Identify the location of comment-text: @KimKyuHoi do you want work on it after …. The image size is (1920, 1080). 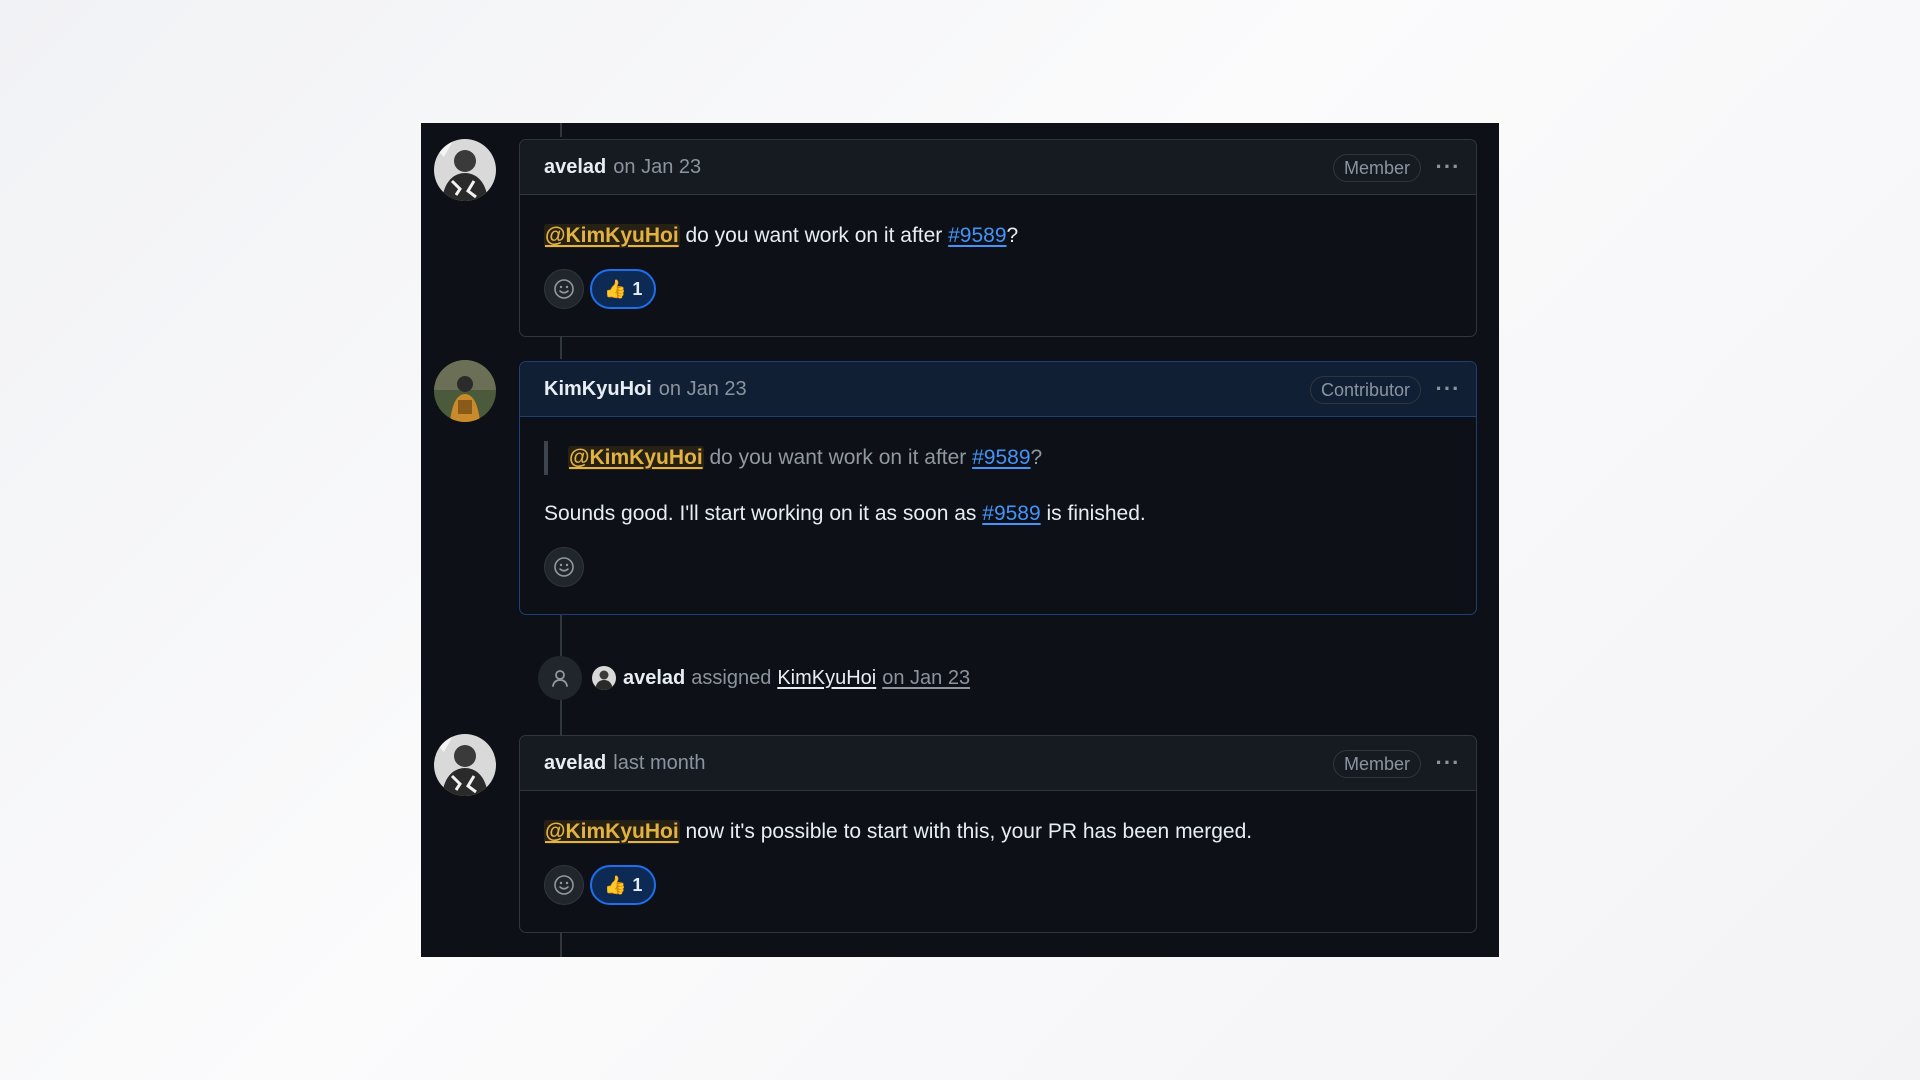
(998, 236).